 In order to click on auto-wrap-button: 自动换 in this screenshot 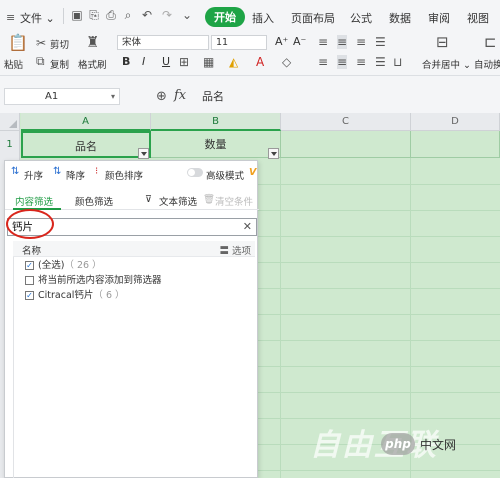, I will do `click(487, 64)`.